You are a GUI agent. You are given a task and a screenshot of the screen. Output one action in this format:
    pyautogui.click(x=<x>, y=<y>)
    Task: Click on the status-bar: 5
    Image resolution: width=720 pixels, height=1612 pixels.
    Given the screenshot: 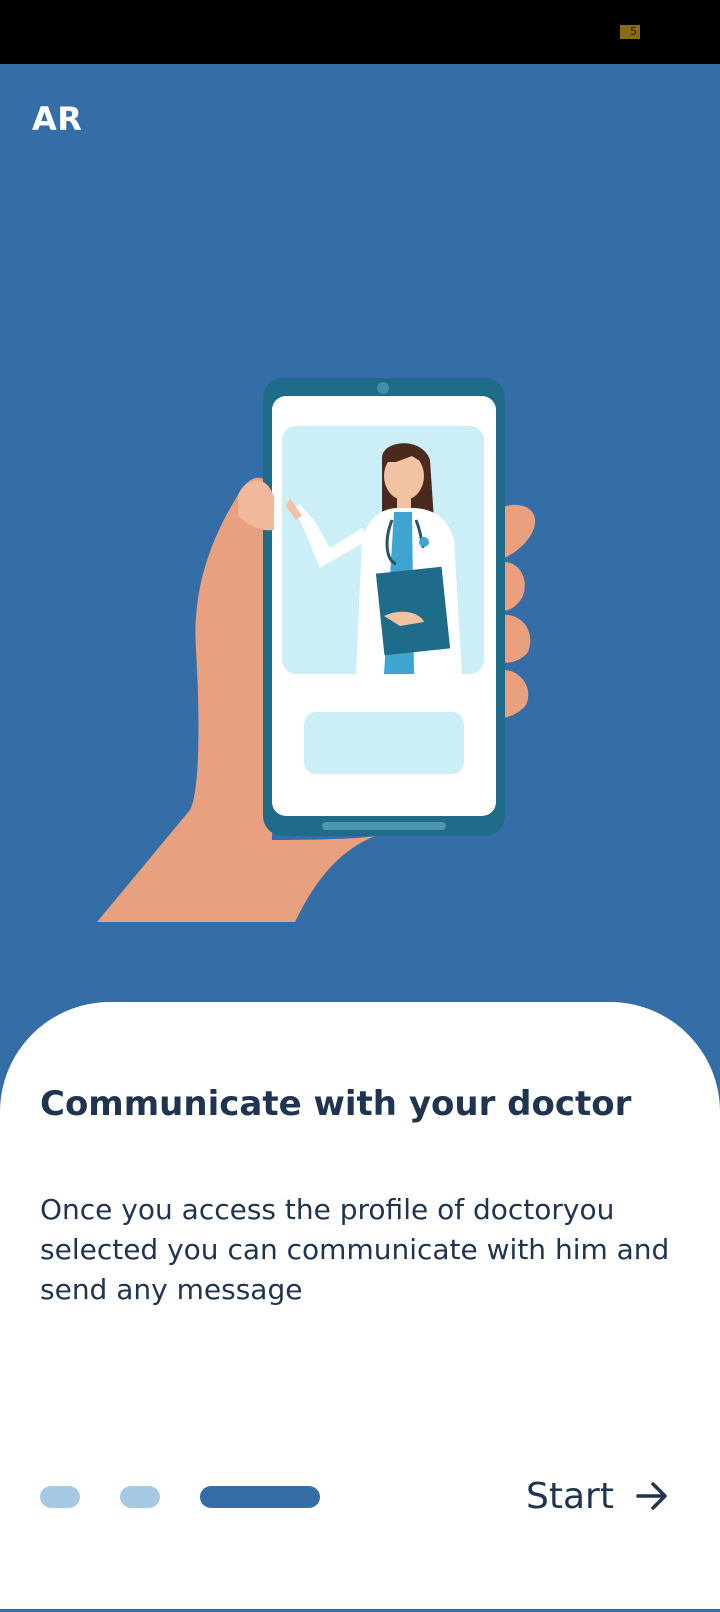 What is the action you would take?
    pyautogui.click(x=360, y=32)
    